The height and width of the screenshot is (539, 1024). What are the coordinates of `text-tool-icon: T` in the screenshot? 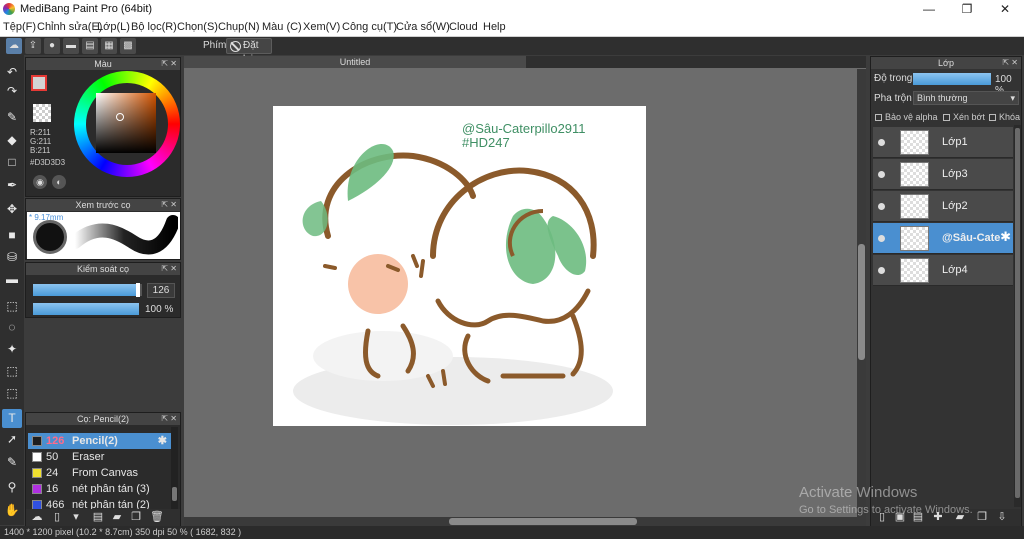 It's located at (12, 418).